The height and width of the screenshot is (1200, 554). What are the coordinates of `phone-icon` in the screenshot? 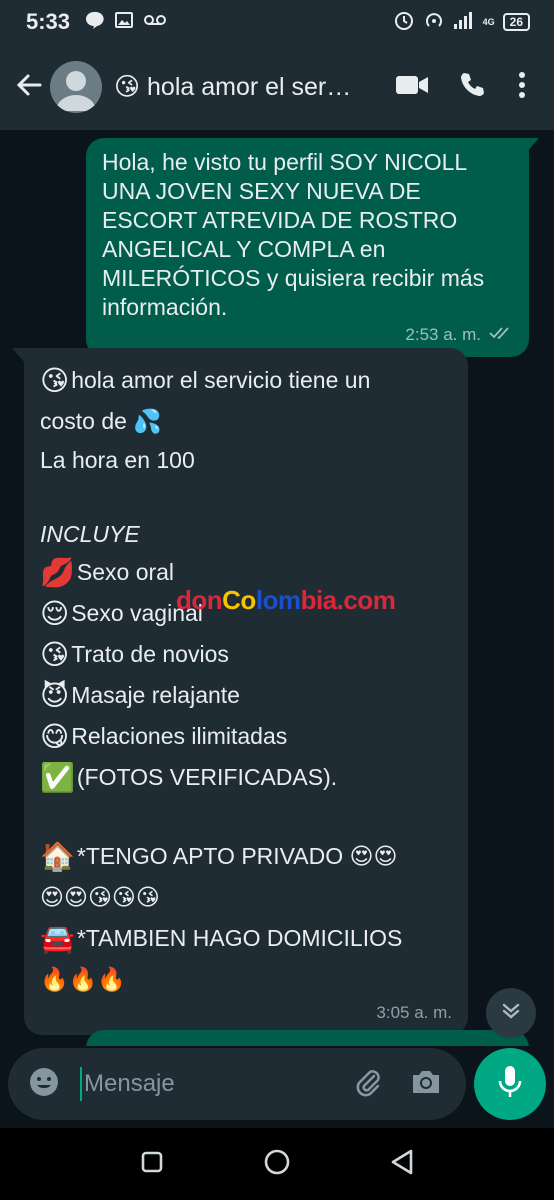 It's located at (472, 87).